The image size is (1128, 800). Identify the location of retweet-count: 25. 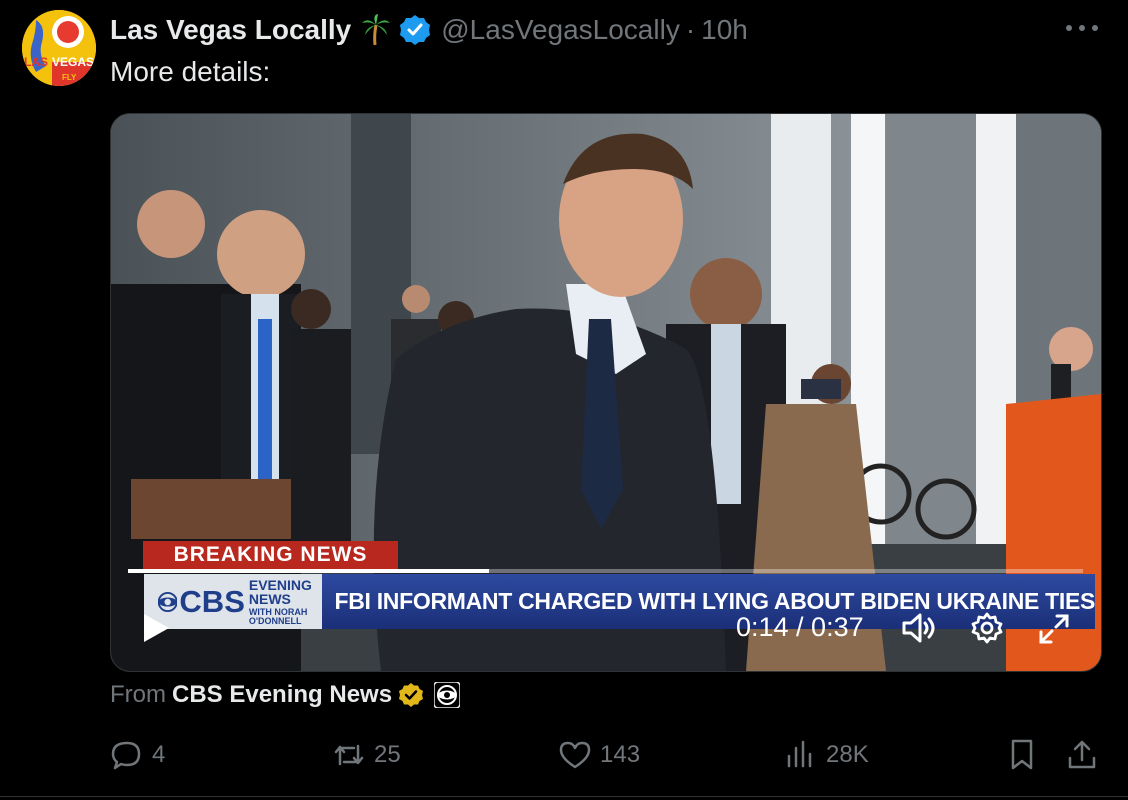
(387, 754).